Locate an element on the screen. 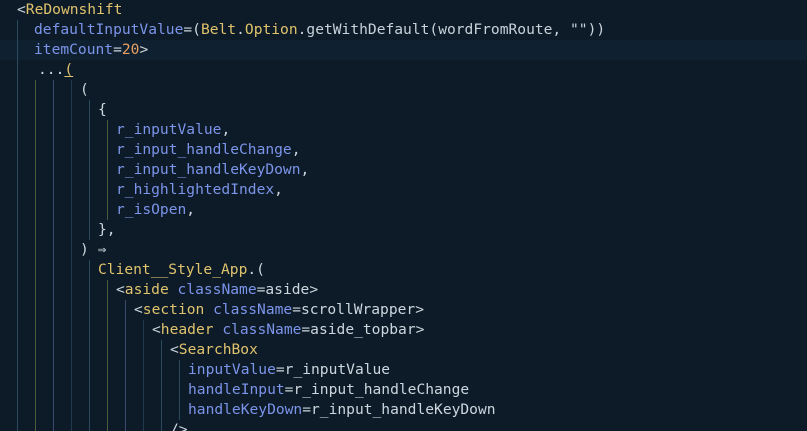  code-line: ( is located at coordinates (403, 90).